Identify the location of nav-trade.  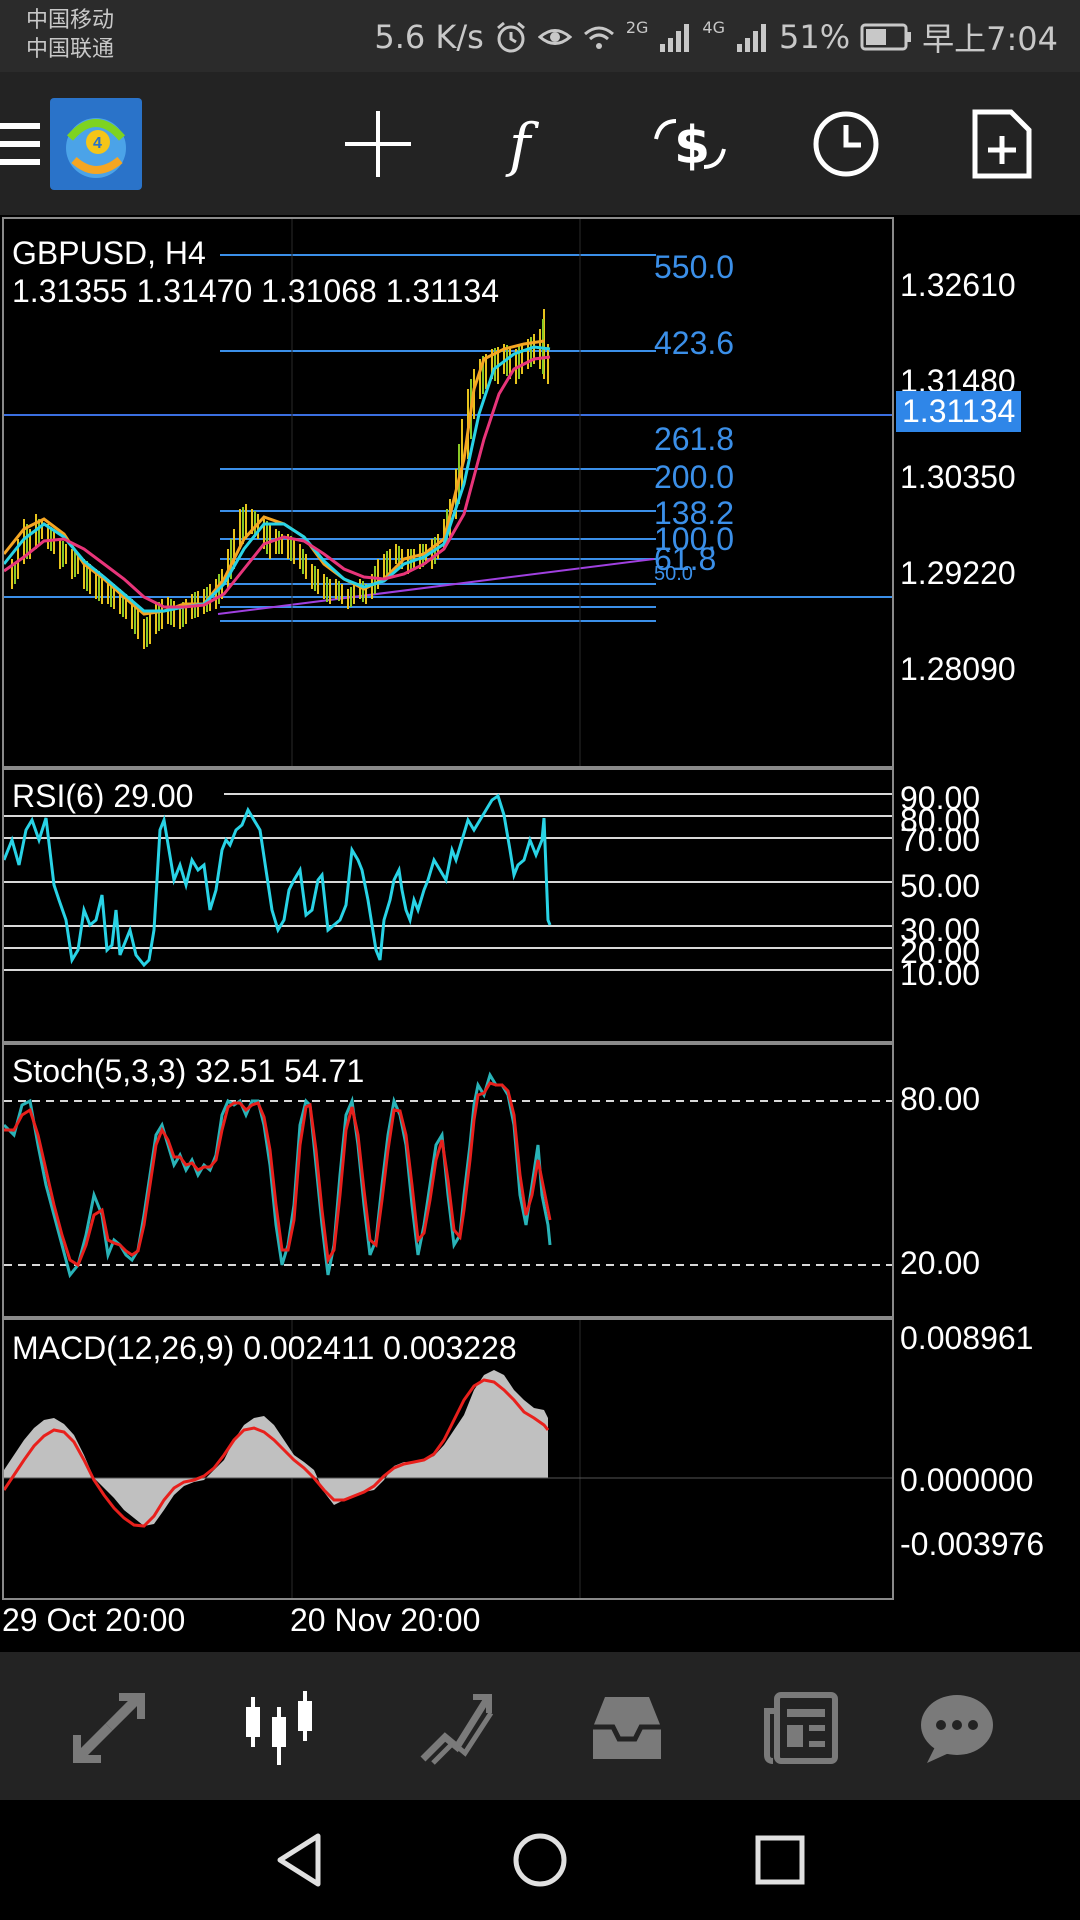
(455, 1727).